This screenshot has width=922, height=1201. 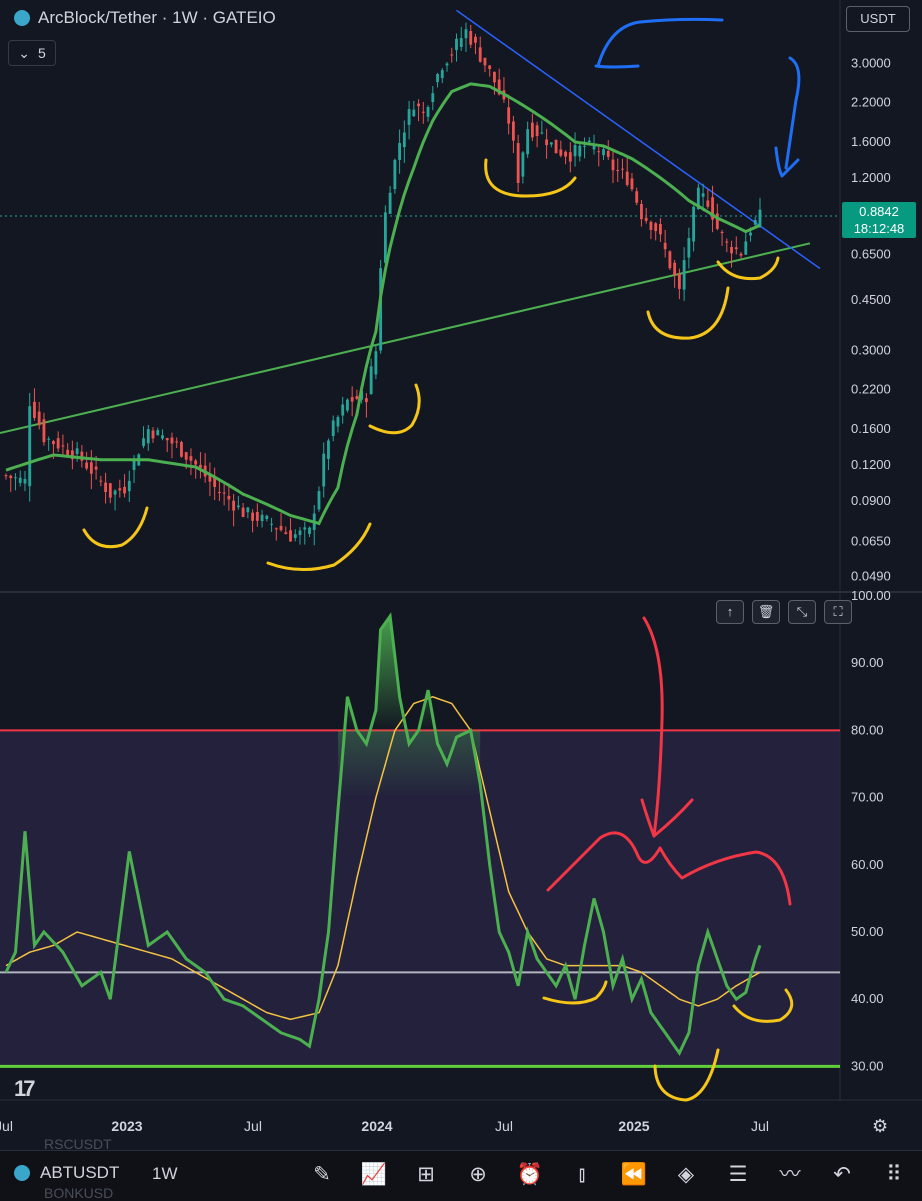 I want to click on move-pane-up-icon: ↑, so click(x=730, y=612).